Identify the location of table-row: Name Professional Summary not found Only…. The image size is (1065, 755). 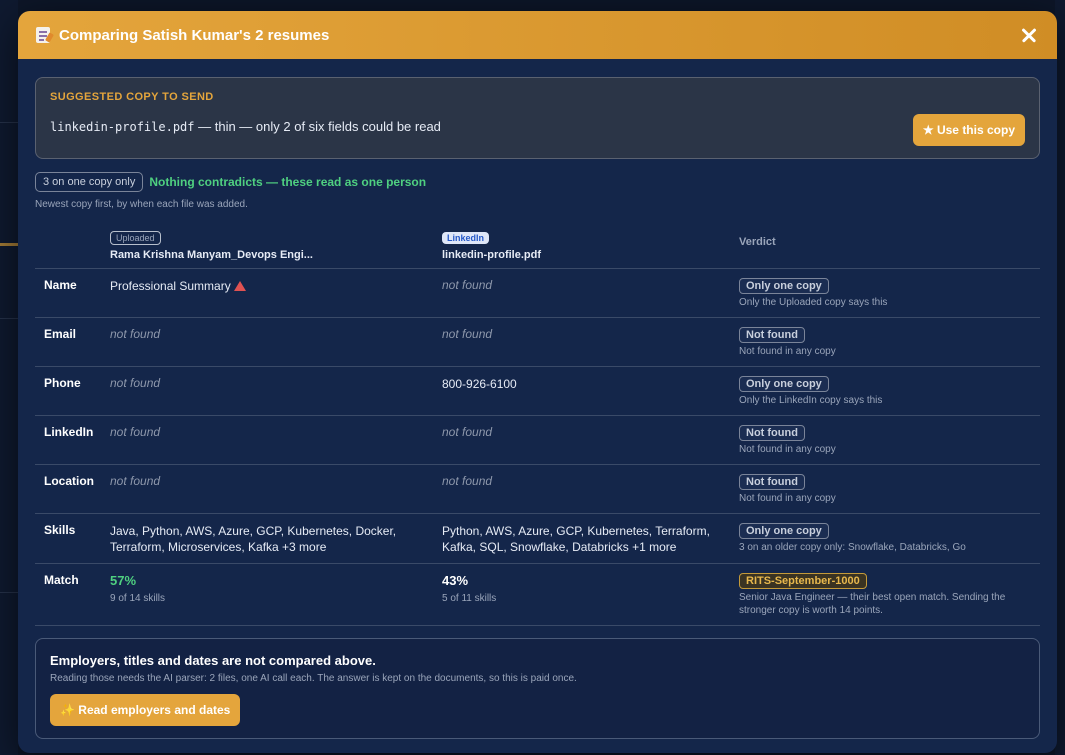
(537, 293).